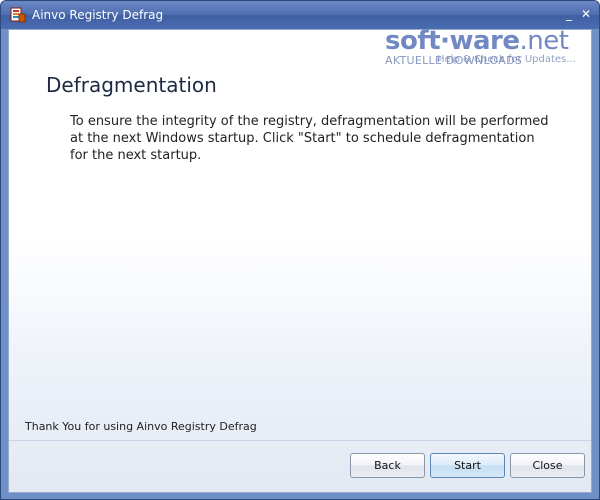 The width and height of the screenshot is (600, 500). I want to click on minimize-icon: _, so click(569, 14).